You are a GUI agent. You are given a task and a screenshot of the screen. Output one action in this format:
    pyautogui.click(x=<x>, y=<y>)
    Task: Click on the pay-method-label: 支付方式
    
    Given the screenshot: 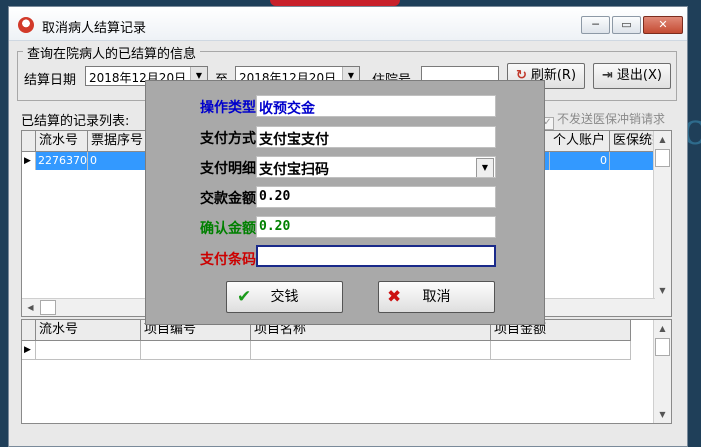 What is the action you would take?
    pyautogui.click(x=228, y=139)
    